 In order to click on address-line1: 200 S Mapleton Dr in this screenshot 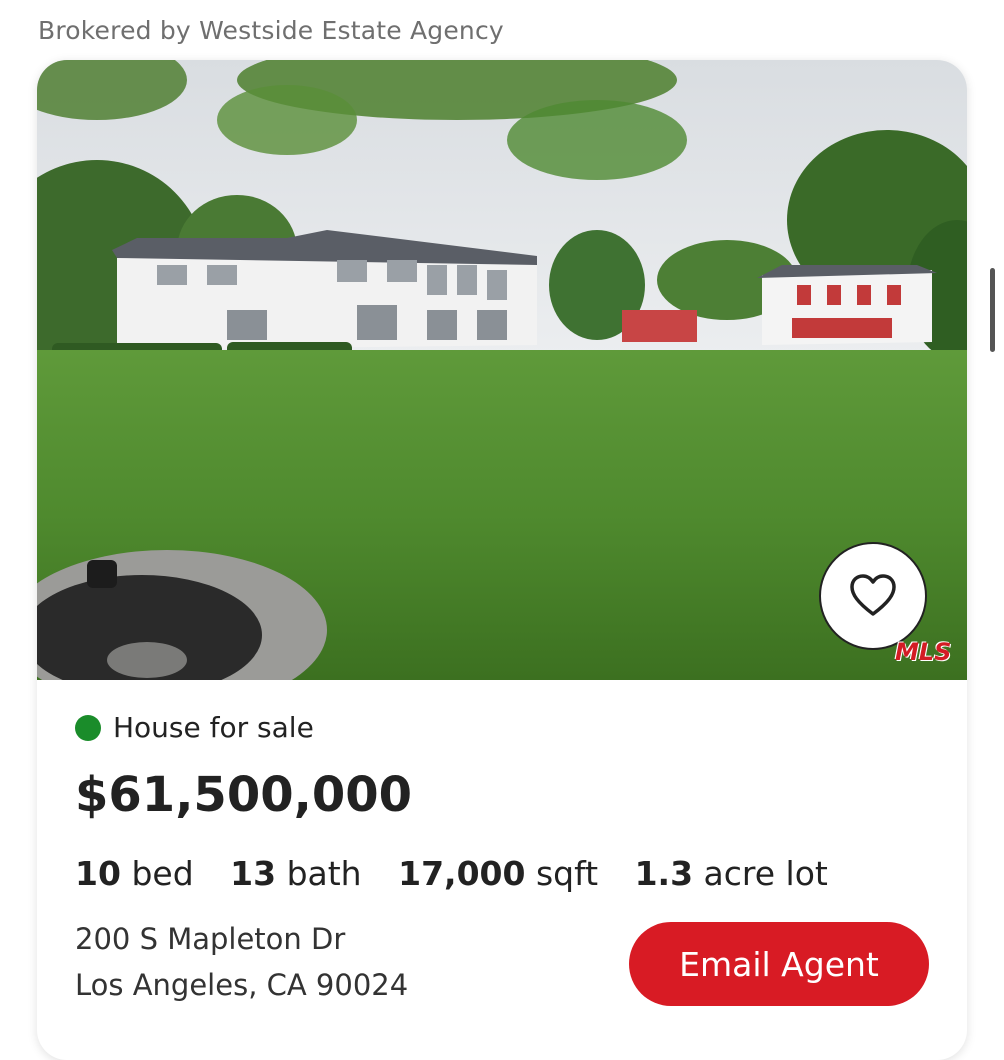, I will do `click(210, 939)`.